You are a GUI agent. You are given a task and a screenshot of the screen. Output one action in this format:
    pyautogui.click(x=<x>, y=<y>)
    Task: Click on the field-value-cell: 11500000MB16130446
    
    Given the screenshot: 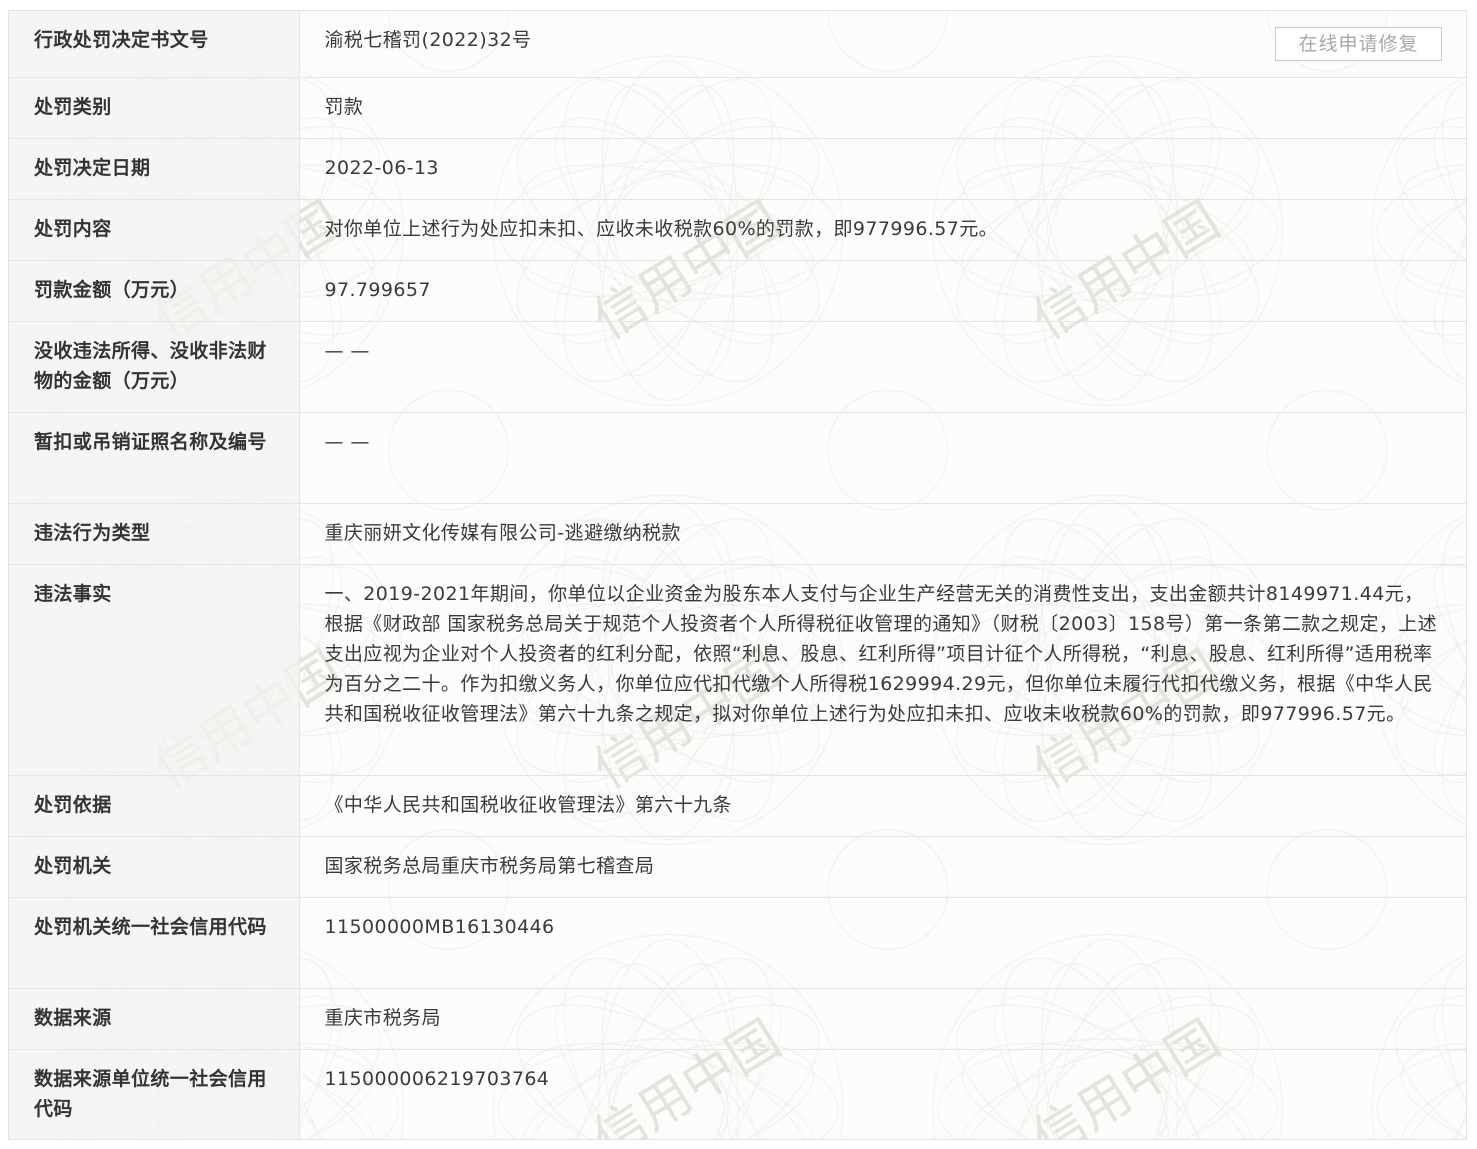 What is the action you would take?
    pyautogui.click(x=882, y=942)
    